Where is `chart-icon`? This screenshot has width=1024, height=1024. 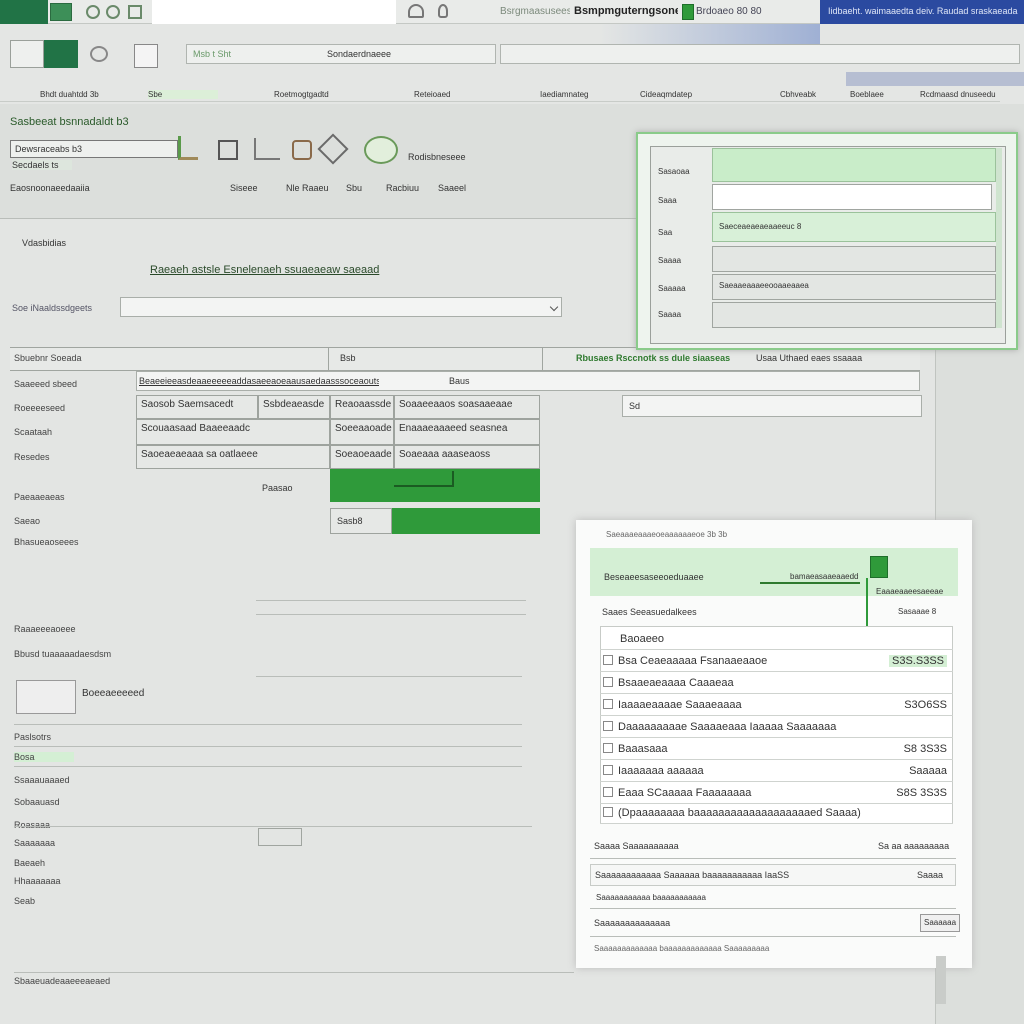
chart-icon is located at coordinates (267, 149).